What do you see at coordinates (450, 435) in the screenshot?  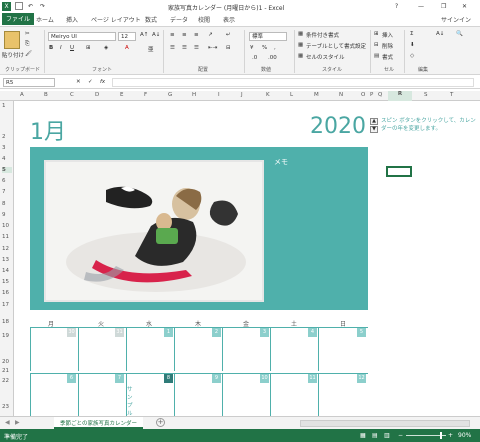 I see `zoom-in-icon: +` at bounding box center [450, 435].